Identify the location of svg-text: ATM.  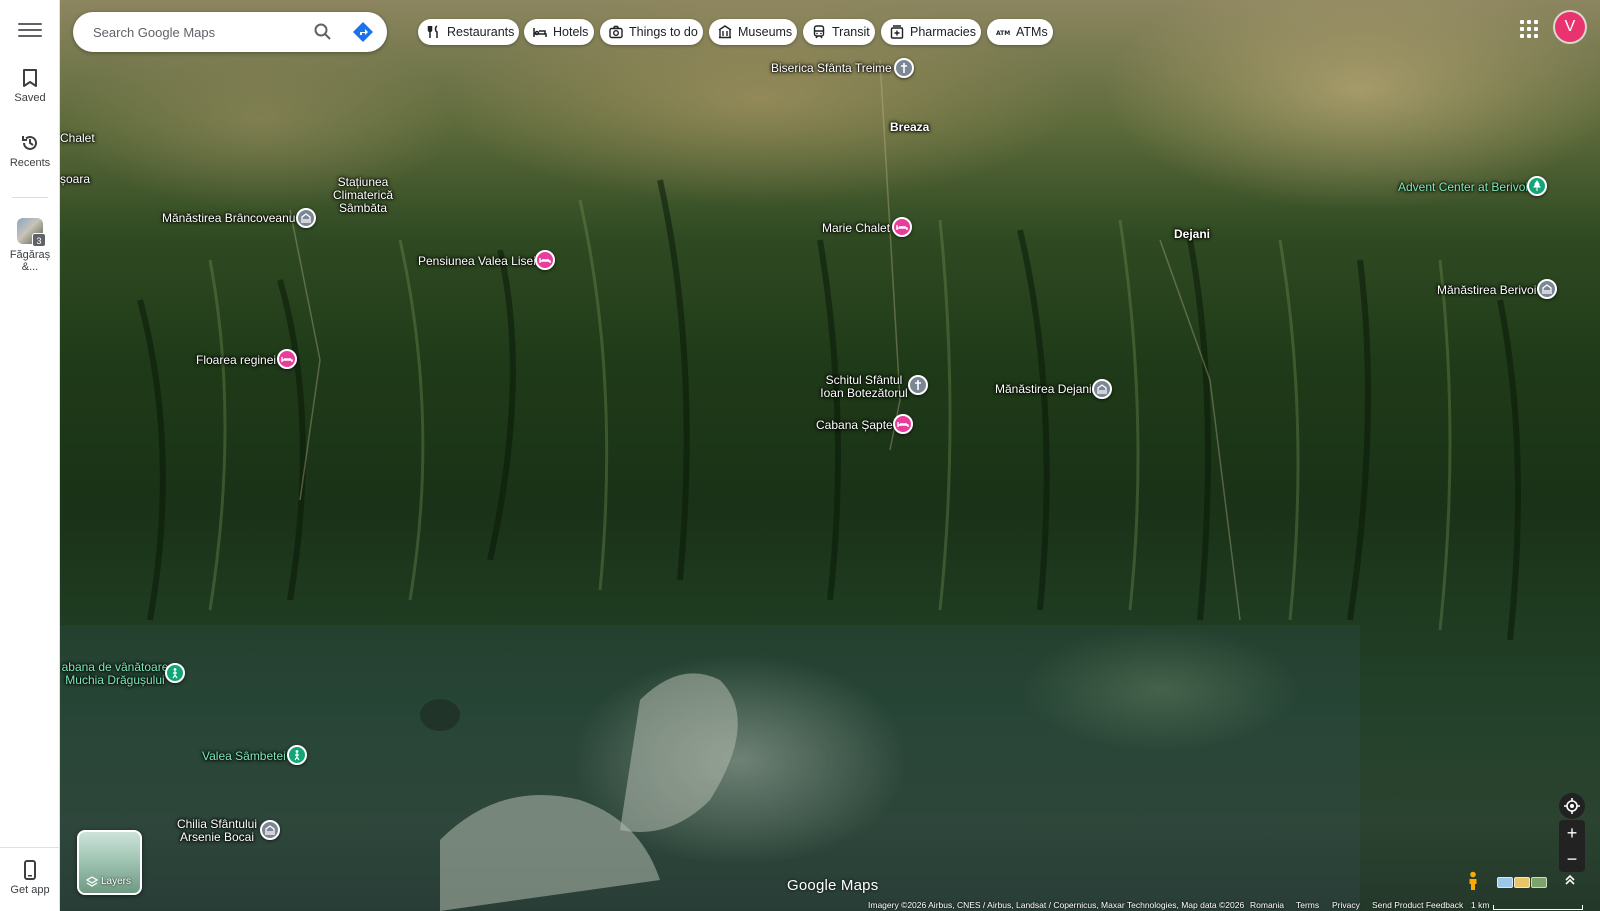
(1003, 33).